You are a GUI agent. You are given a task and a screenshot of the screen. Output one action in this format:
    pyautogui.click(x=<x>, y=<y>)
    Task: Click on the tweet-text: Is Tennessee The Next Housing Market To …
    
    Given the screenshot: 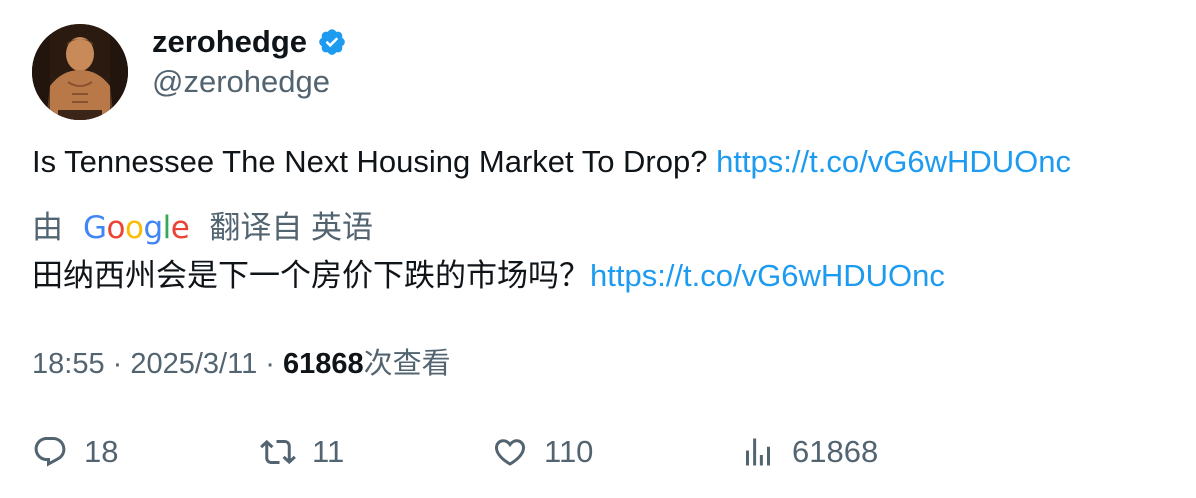 What is the action you would take?
    pyautogui.click(x=551, y=162)
    